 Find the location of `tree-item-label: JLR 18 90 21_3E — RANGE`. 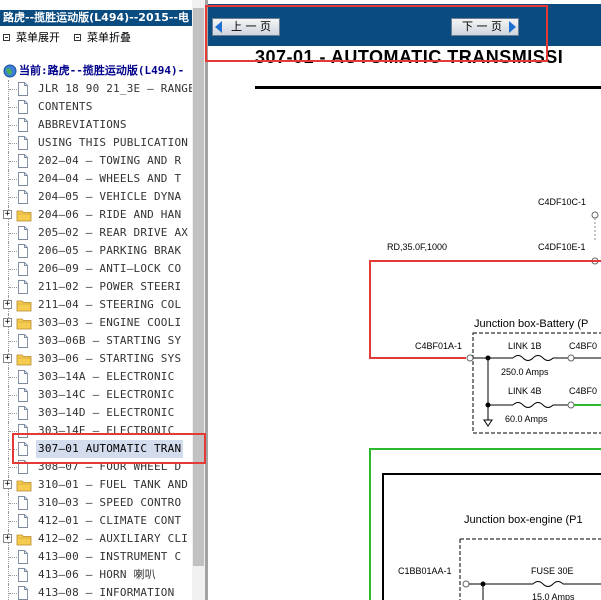

tree-item-label: JLR 18 90 21_3E — RANGE is located at coordinates (115, 88).